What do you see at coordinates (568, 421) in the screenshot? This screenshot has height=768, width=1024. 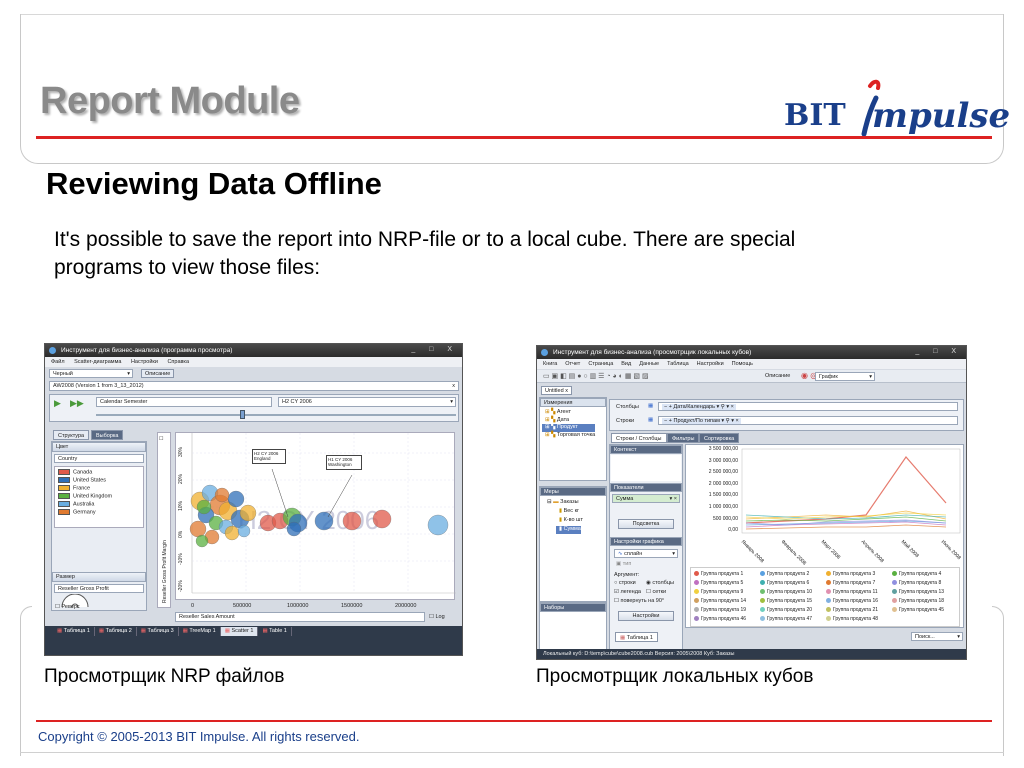 I see `dimension-item: ⊞ ▚ Дата` at bounding box center [568, 421].